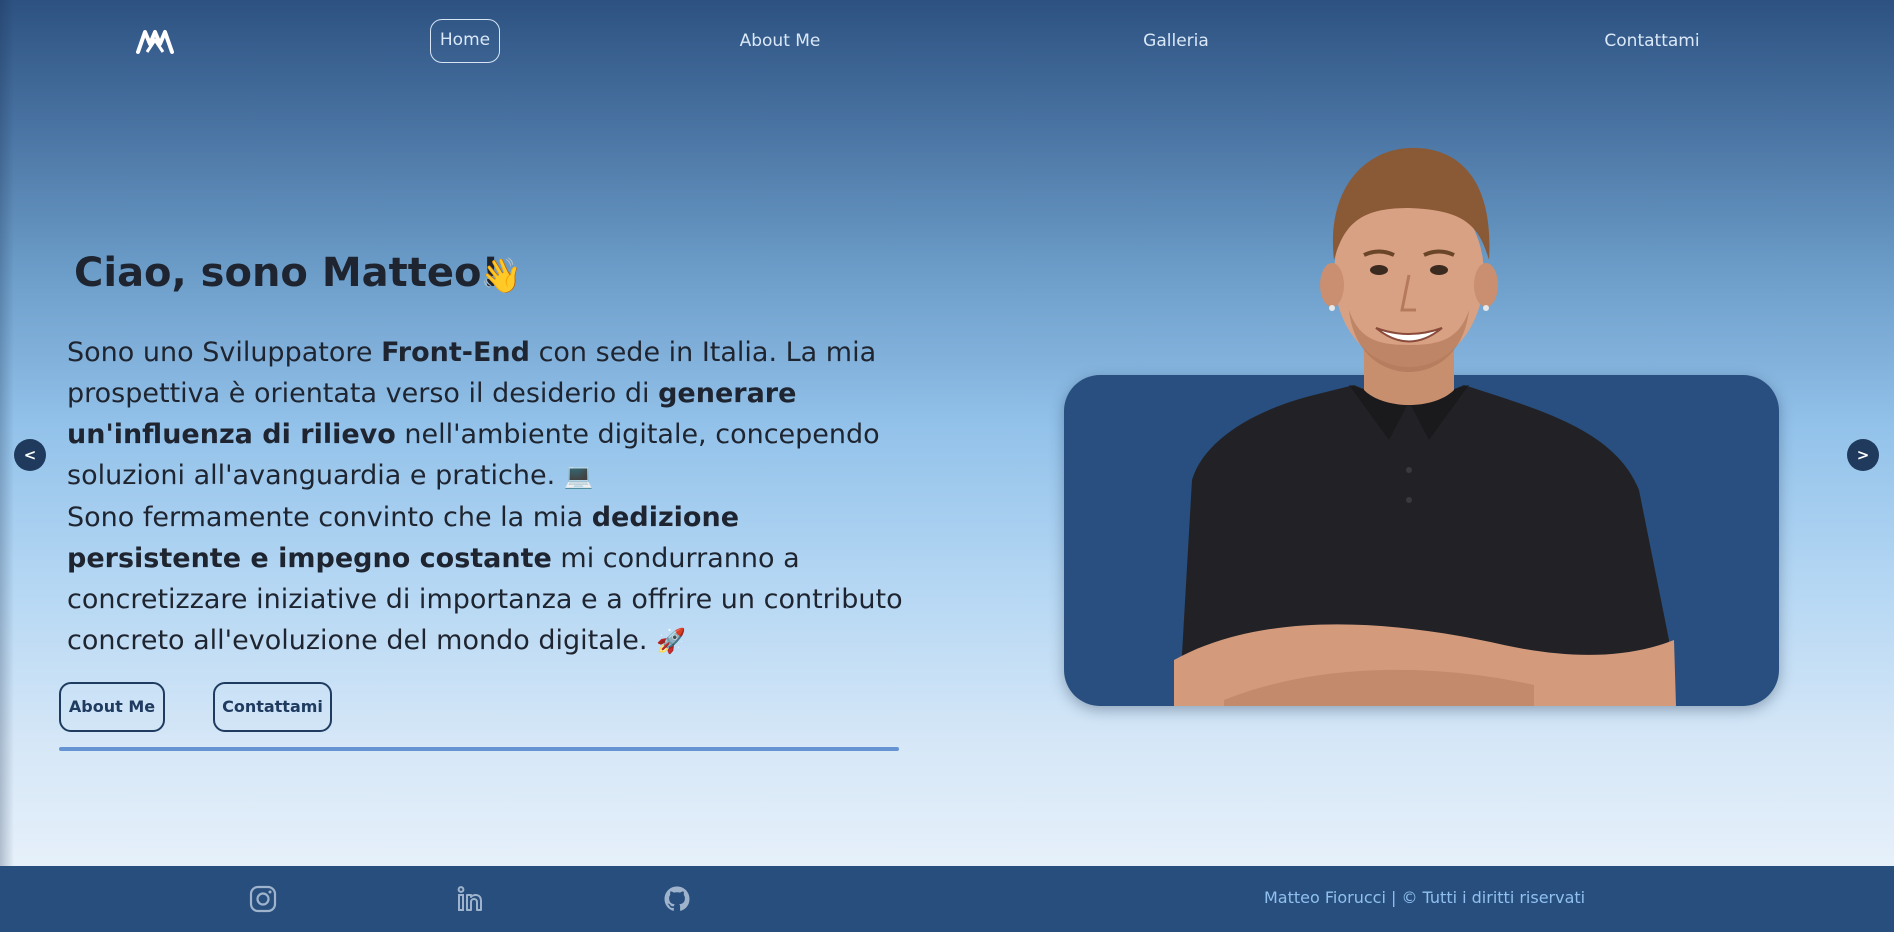  I want to click on intro-highlight: Front-End, so click(455, 352).